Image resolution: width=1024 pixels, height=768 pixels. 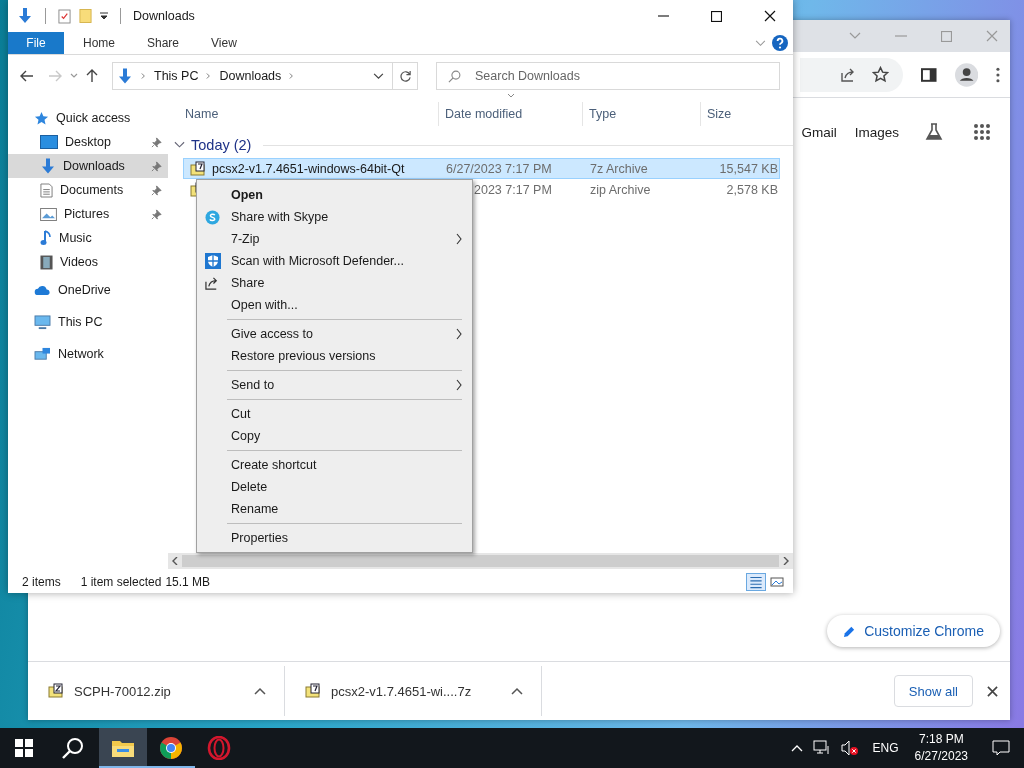 What do you see at coordinates (163, 43) in the screenshot?
I see `ribbon-tab: Share` at bounding box center [163, 43].